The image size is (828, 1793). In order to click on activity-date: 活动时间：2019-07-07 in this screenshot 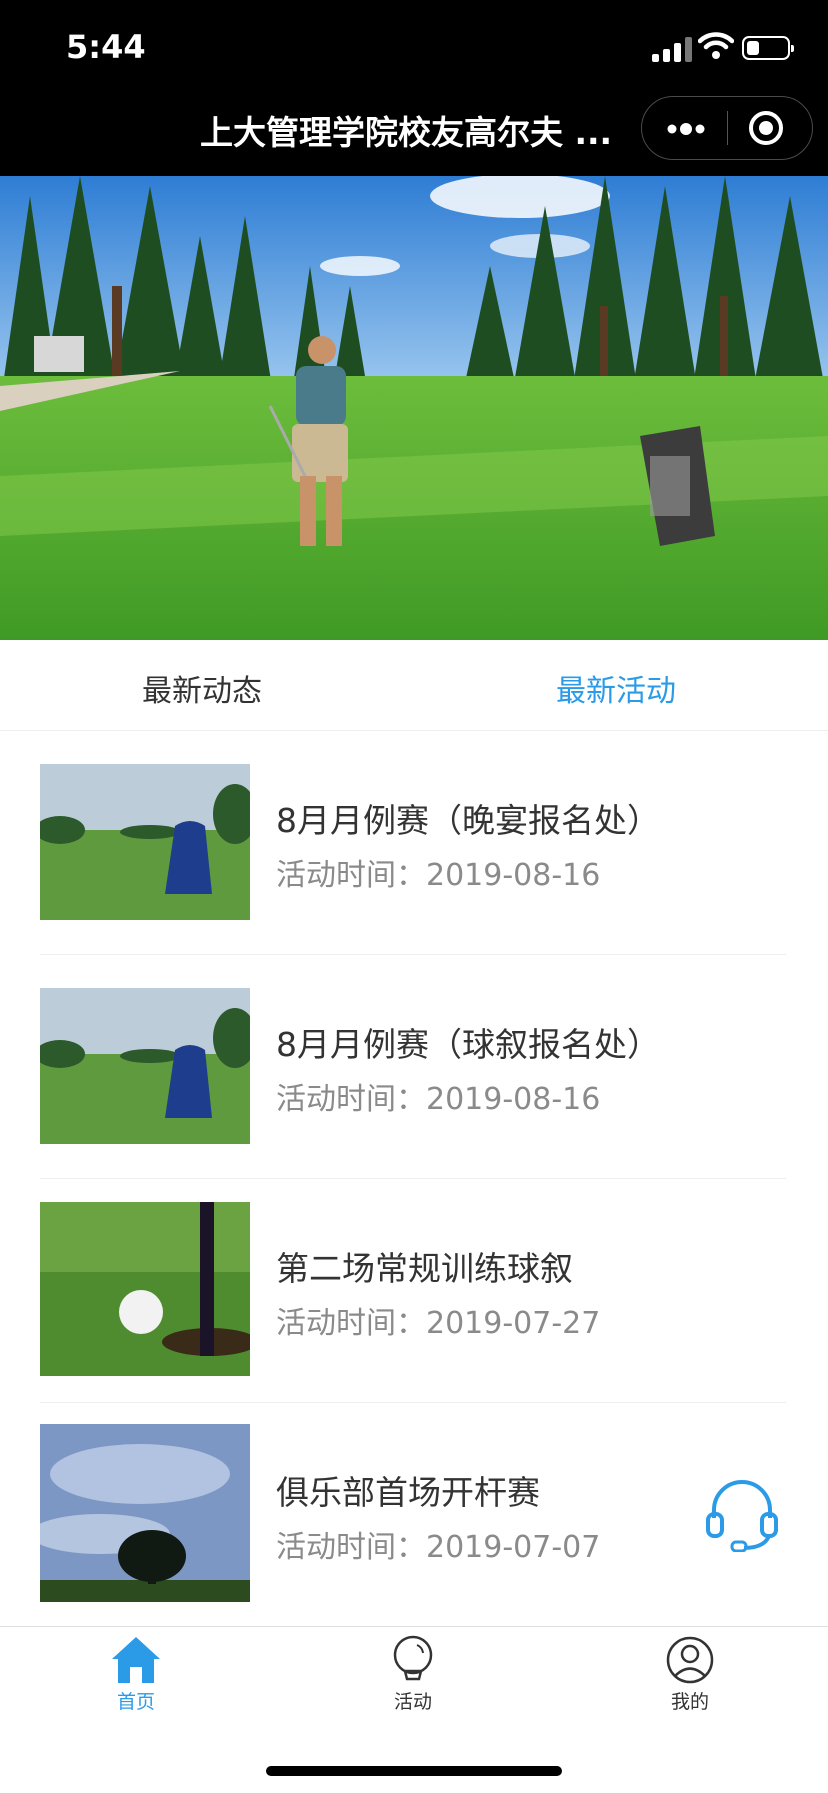, I will do `click(438, 1544)`.